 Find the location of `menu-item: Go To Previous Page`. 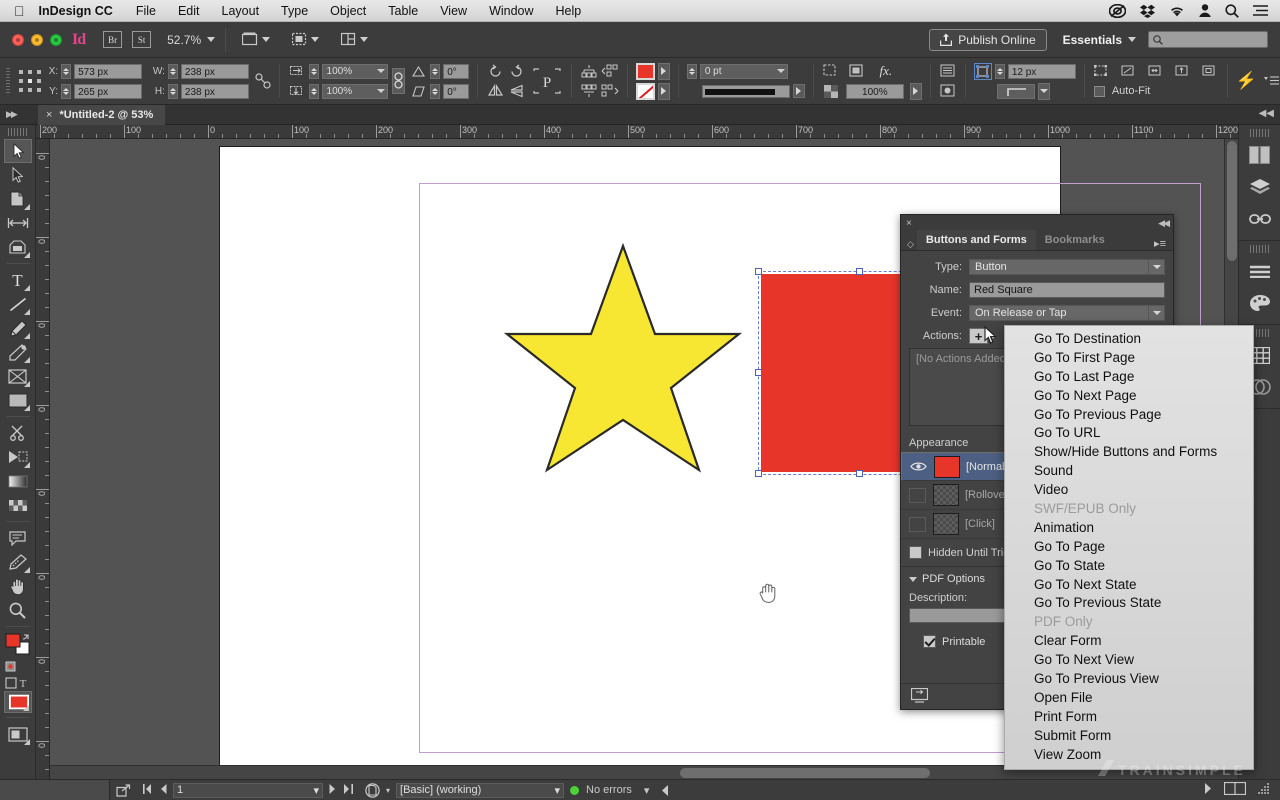

menu-item: Go To Previous Page is located at coordinates (1129, 415).